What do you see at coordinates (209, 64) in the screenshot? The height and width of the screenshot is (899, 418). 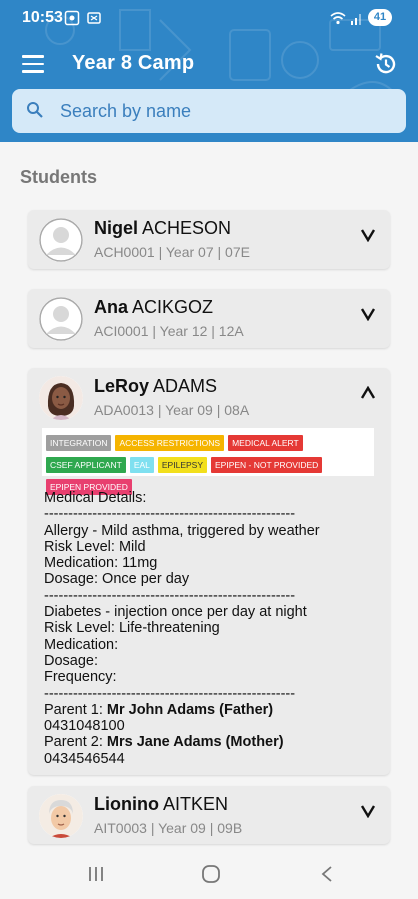 I see `app-bar: Year 8 Camp` at bounding box center [209, 64].